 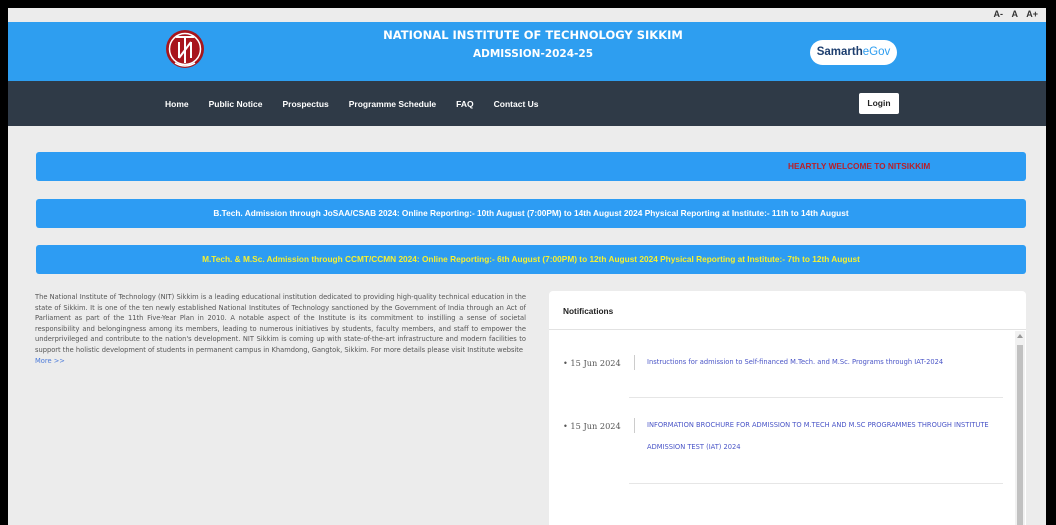 I want to click on samarth-brand-text: Samarth, so click(x=839, y=52).